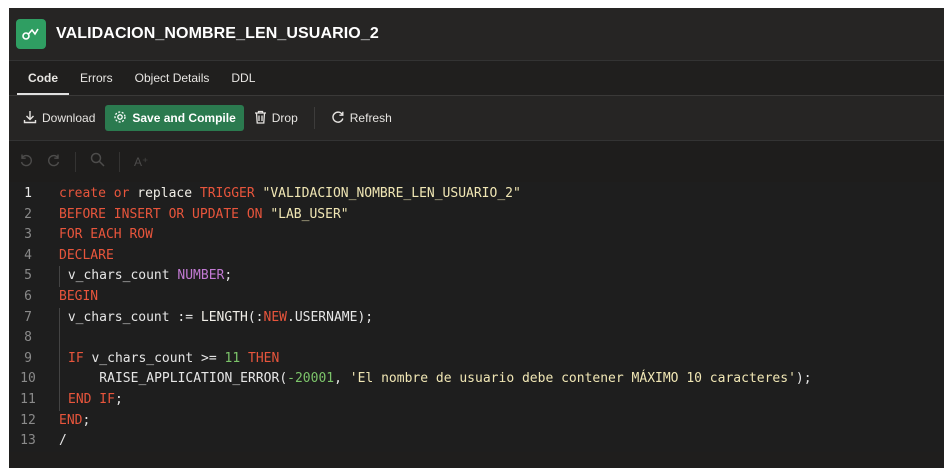  What do you see at coordinates (106, 235) in the screenshot?
I see `code-text: FOR EACH ROW` at bounding box center [106, 235].